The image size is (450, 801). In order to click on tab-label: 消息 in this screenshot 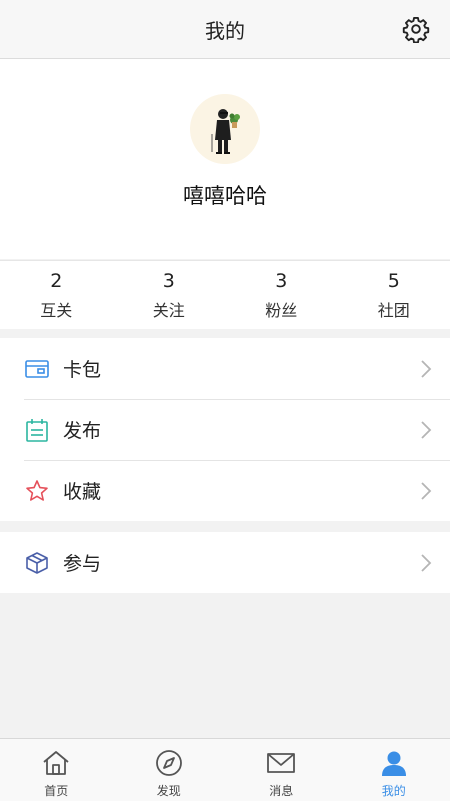, I will do `click(281, 790)`.